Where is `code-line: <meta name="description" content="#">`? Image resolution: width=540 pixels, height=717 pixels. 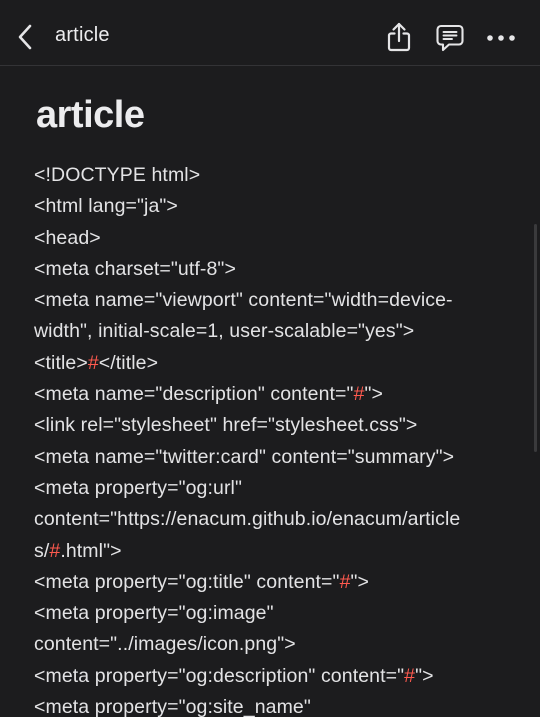
code-line: <meta name="description" content="#"> is located at coordinates (275, 394).